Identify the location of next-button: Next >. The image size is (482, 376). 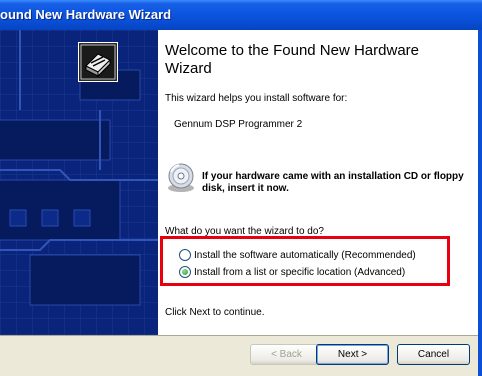
(352, 354).